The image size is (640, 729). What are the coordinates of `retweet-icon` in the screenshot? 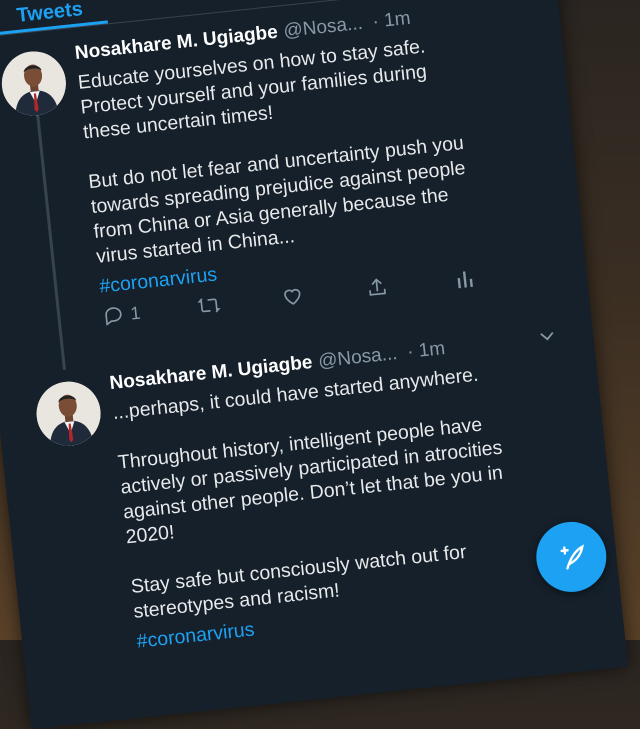 It's located at (209, 305).